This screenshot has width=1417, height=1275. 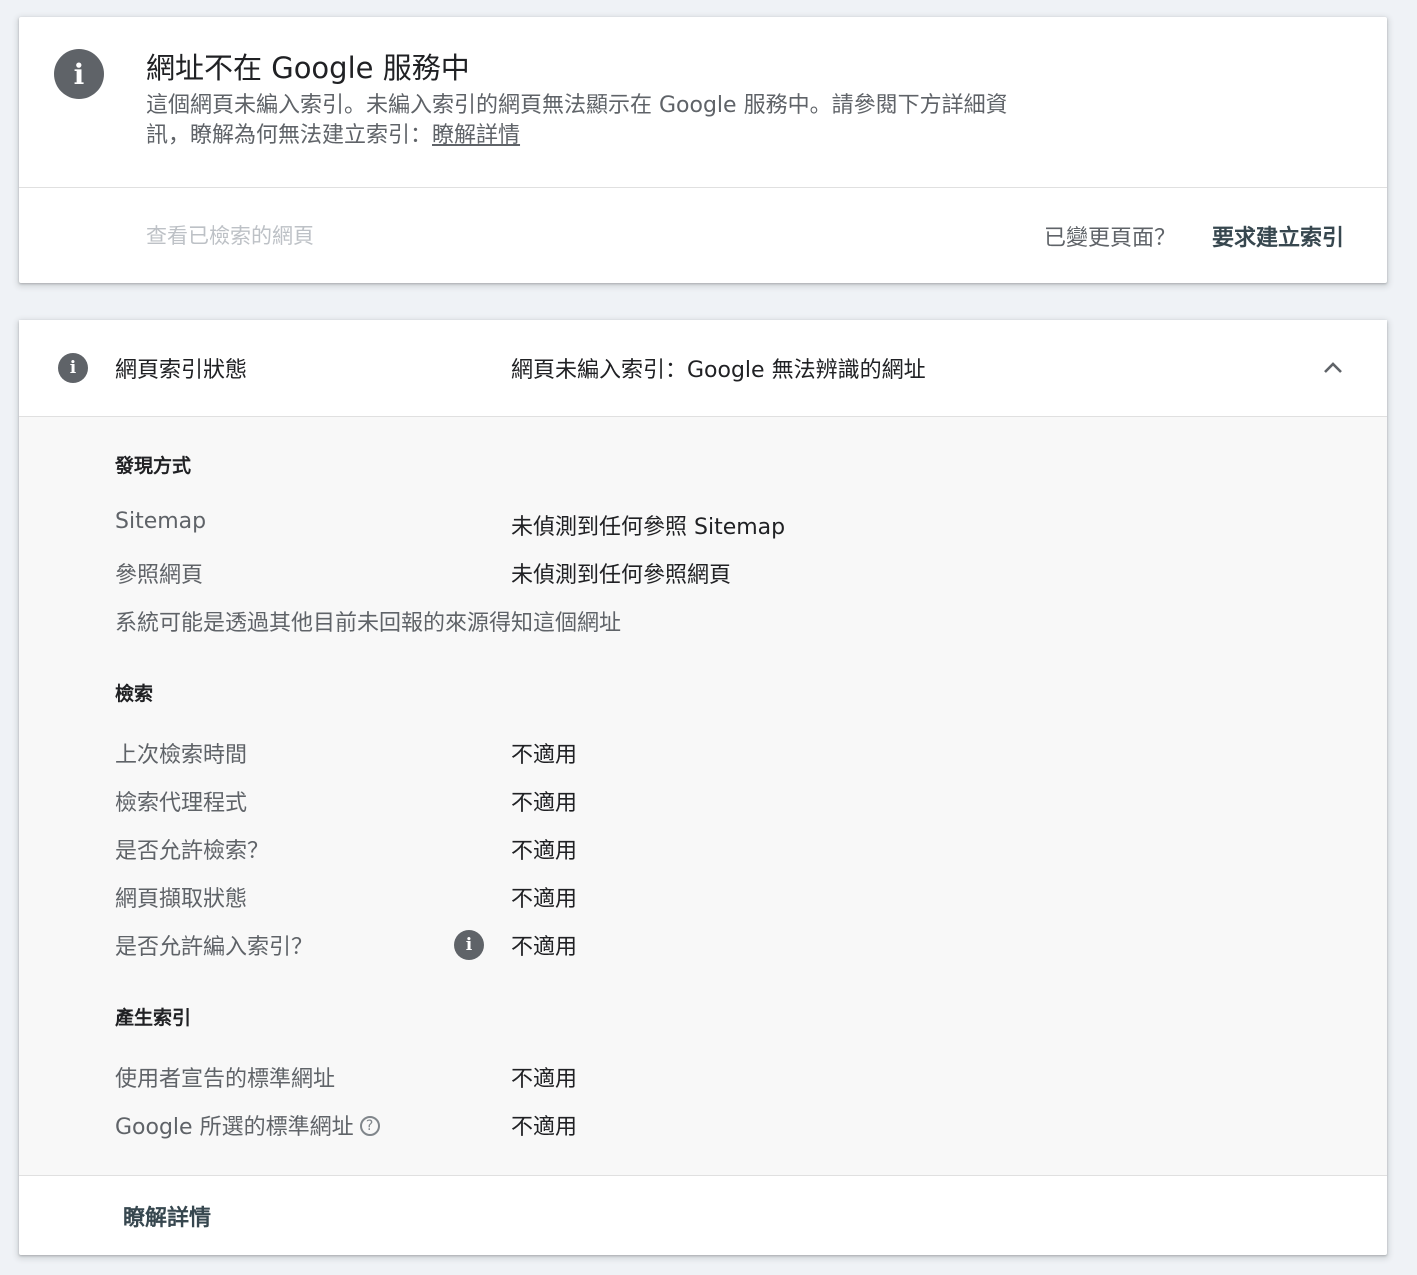 What do you see at coordinates (153, 1018) in the screenshot?
I see `section-title-indexing: 產生索引` at bounding box center [153, 1018].